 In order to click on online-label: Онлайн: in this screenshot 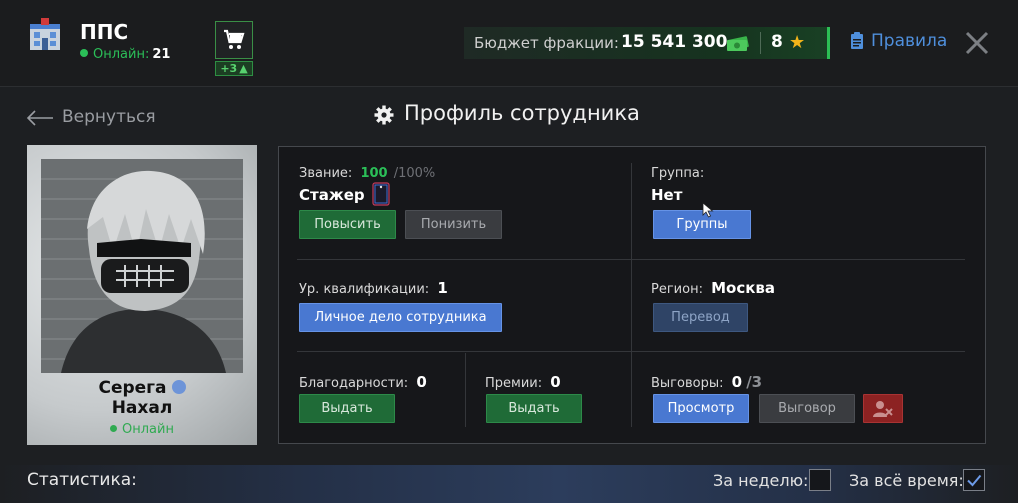, I will do `click(121, 54)`.